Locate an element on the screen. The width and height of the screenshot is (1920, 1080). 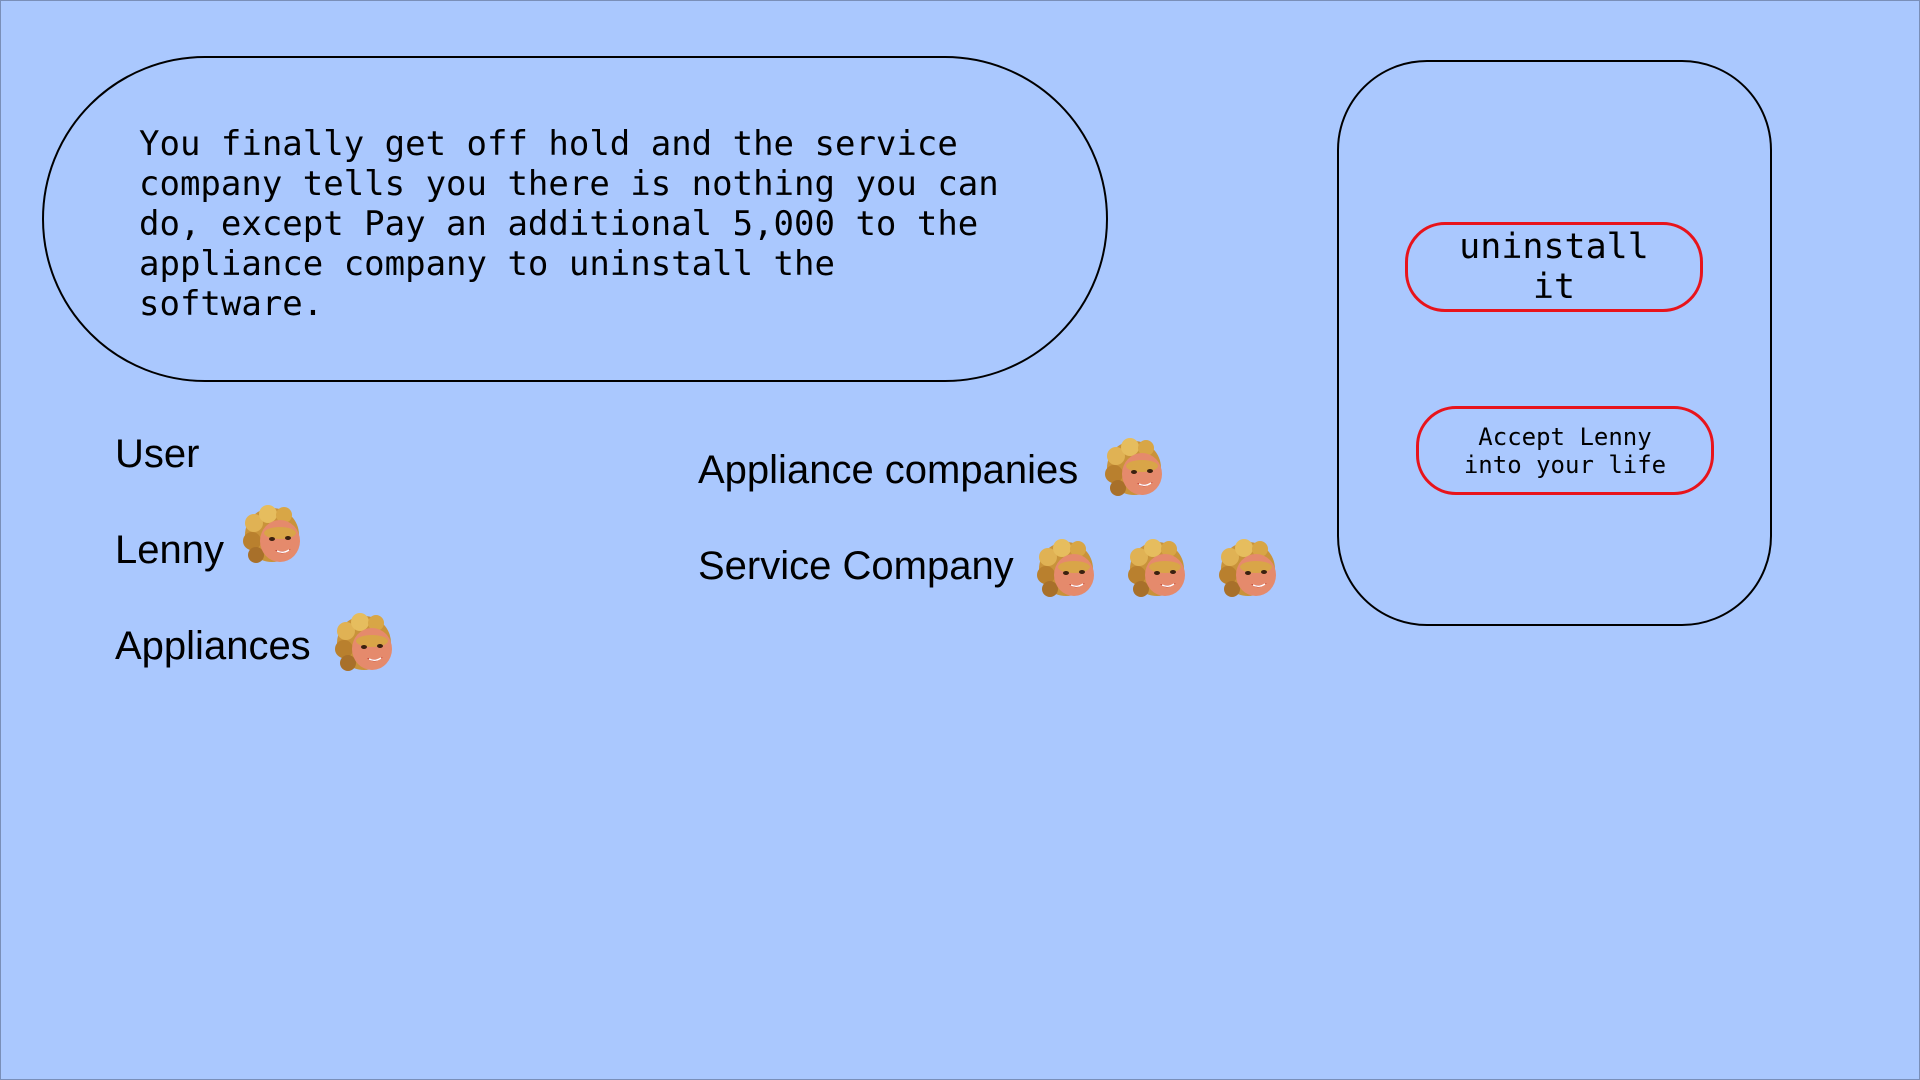
accept-lenny-button: Accept Lenny into your life is located at coordinates (1565, 450).